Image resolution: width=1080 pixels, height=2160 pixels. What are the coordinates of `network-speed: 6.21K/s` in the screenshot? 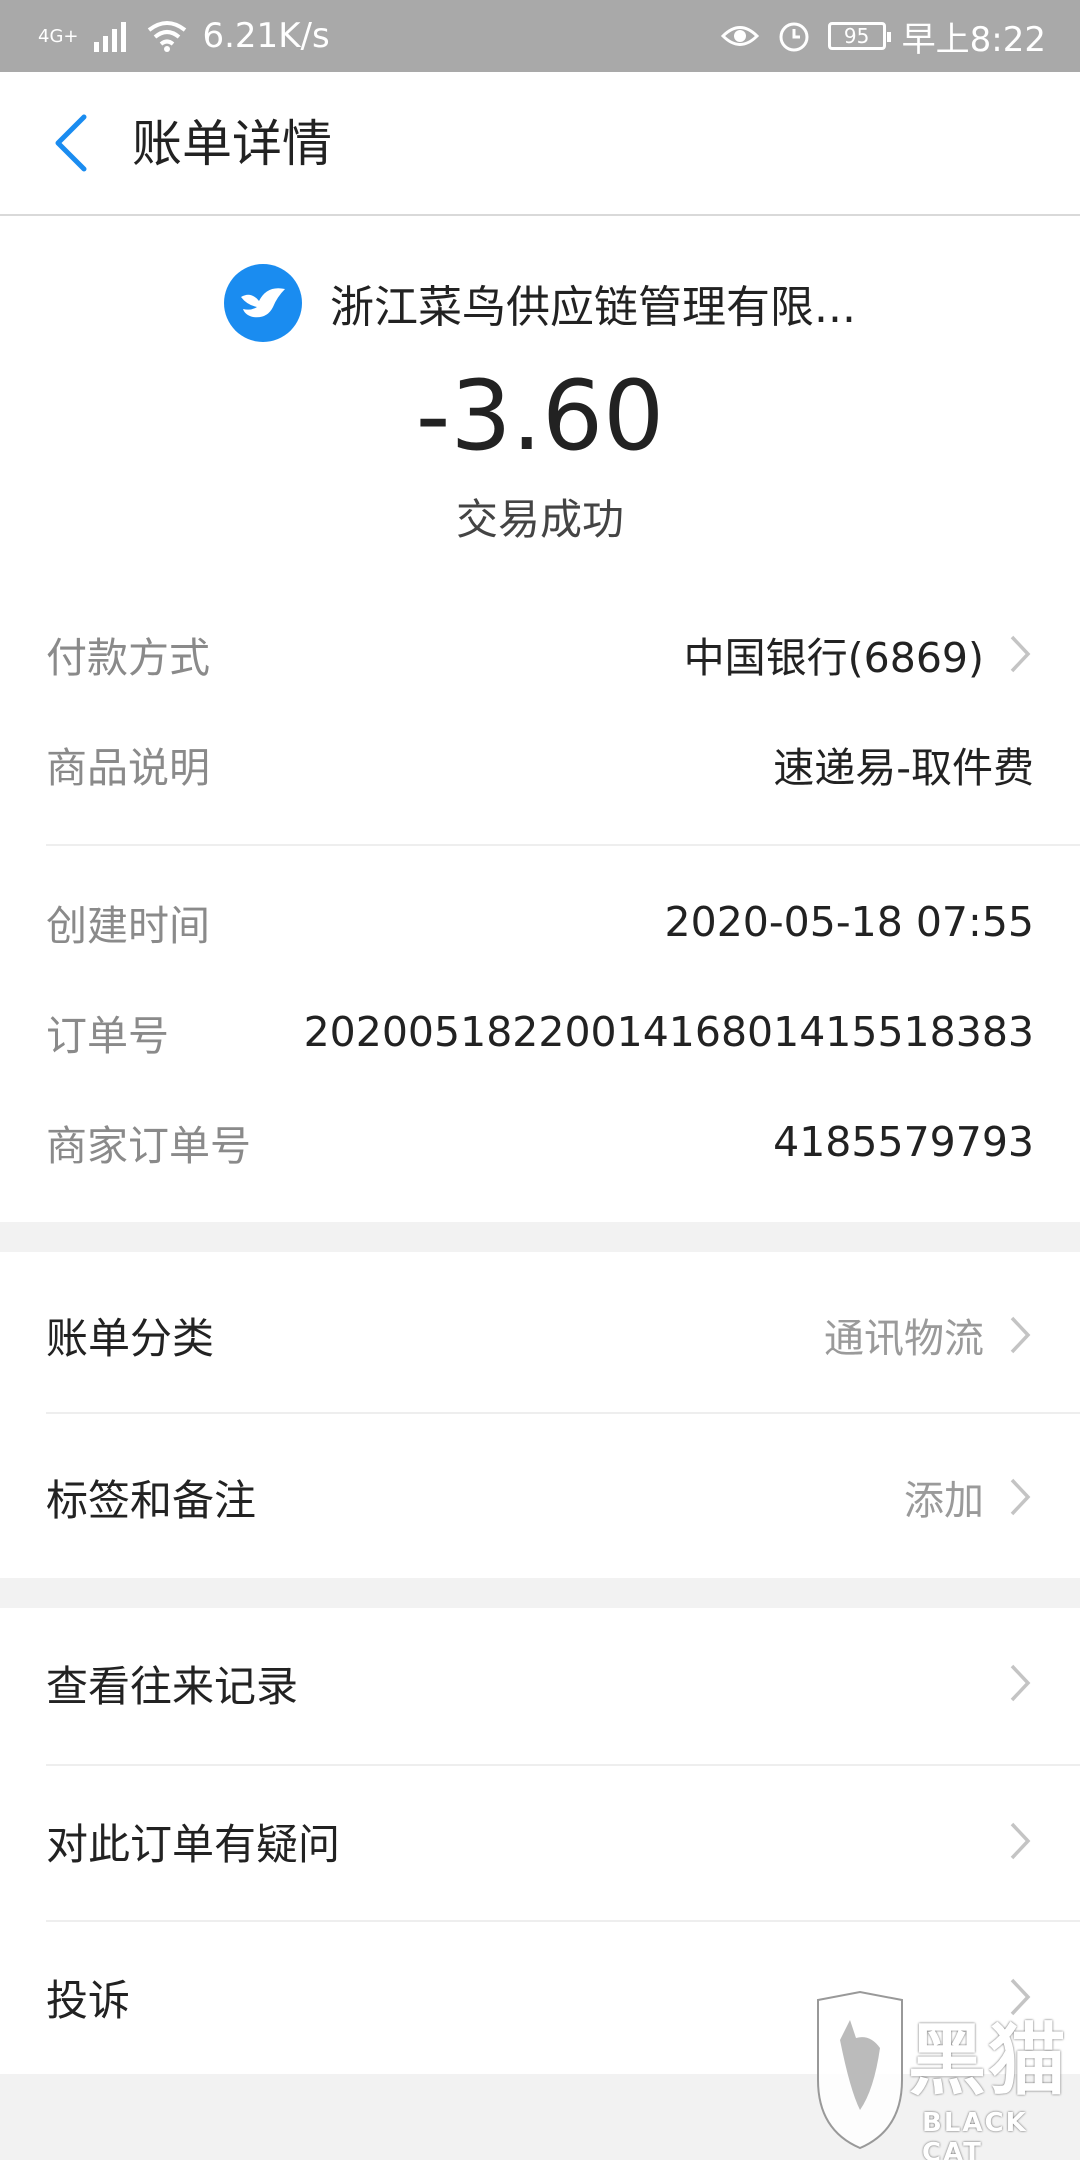 It's located at (266, 36).